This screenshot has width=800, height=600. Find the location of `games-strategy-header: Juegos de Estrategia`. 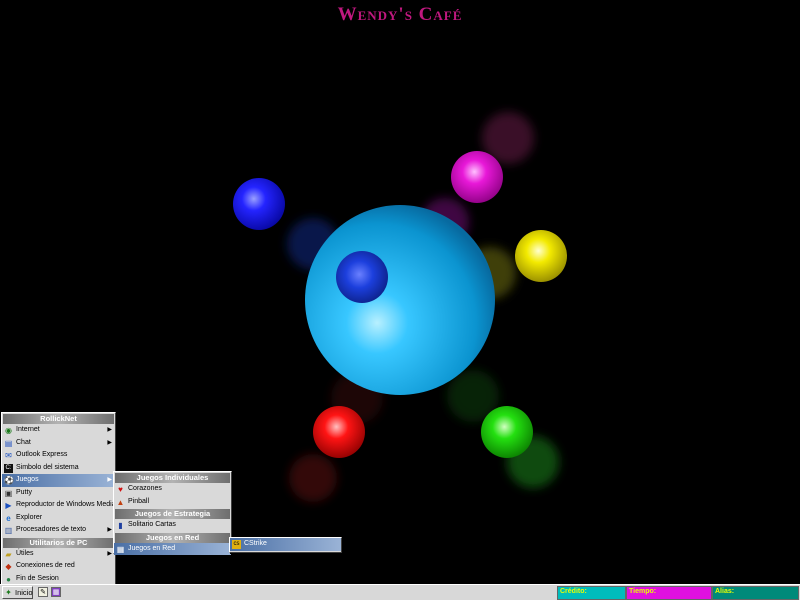

games-strategy-header: Juegos de Estrategia is located at coordinates (172, 514).